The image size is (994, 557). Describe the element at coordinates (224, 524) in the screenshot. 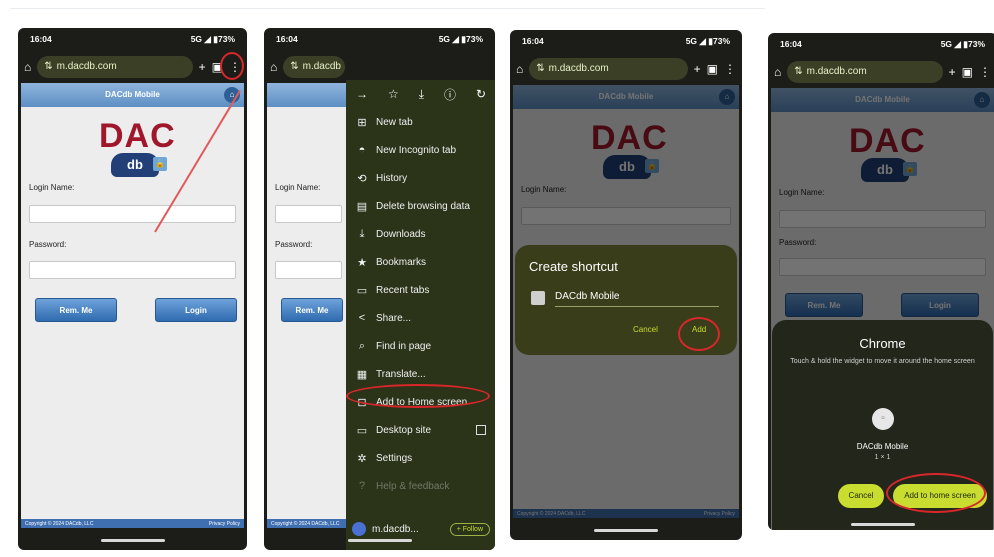

I see `privacy-link: Privacy Policy` at that location.